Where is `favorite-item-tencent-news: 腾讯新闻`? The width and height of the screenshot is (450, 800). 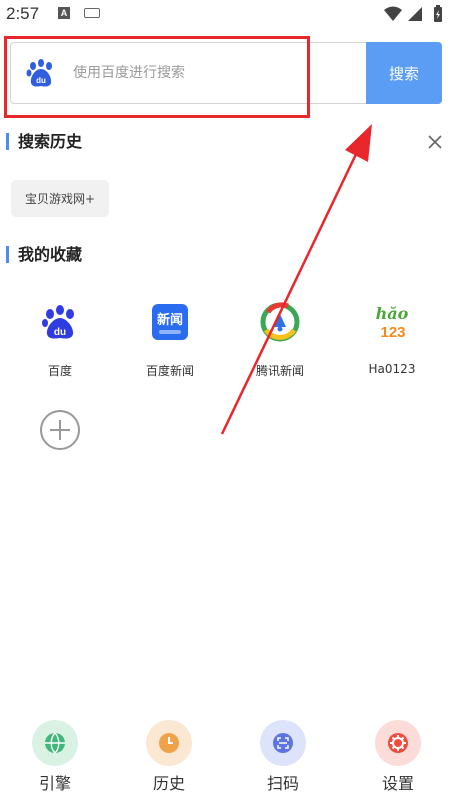 favorite-item-tencent-news: 腾讯新闻 is located at coordinates (280, 341).